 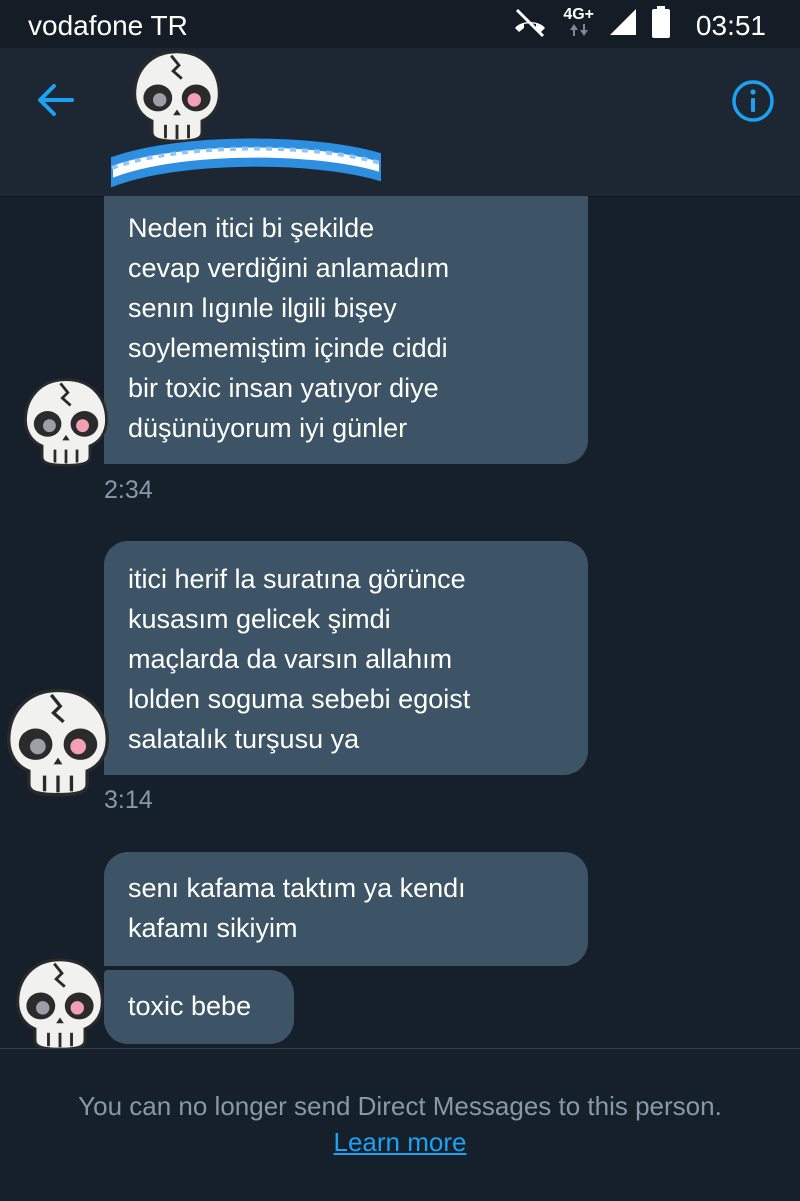 What do you see at coordinates (297, 888) in the screenshot?
I see `message-line: senı kafama taktım ya kendı` at bounding box center [297, 888].